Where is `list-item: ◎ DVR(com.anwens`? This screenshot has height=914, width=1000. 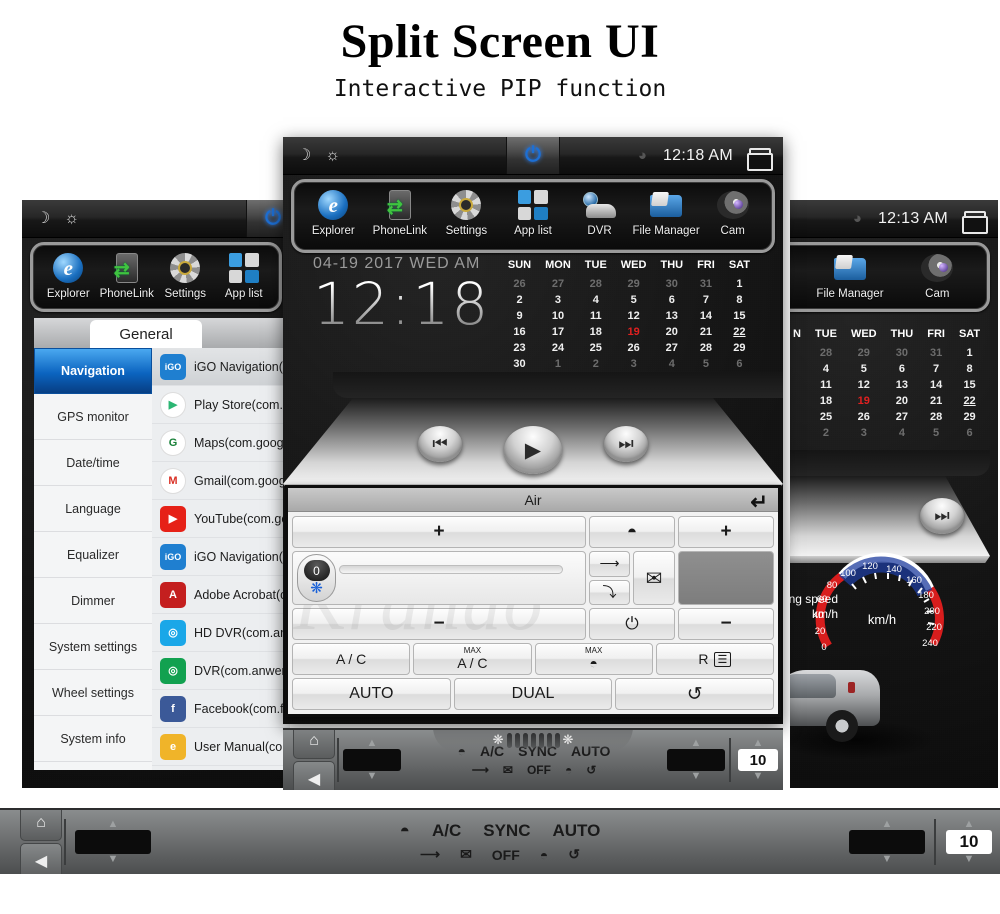 list-item: ◎ DVR(com.anwens is located at coordinates (221, 671).